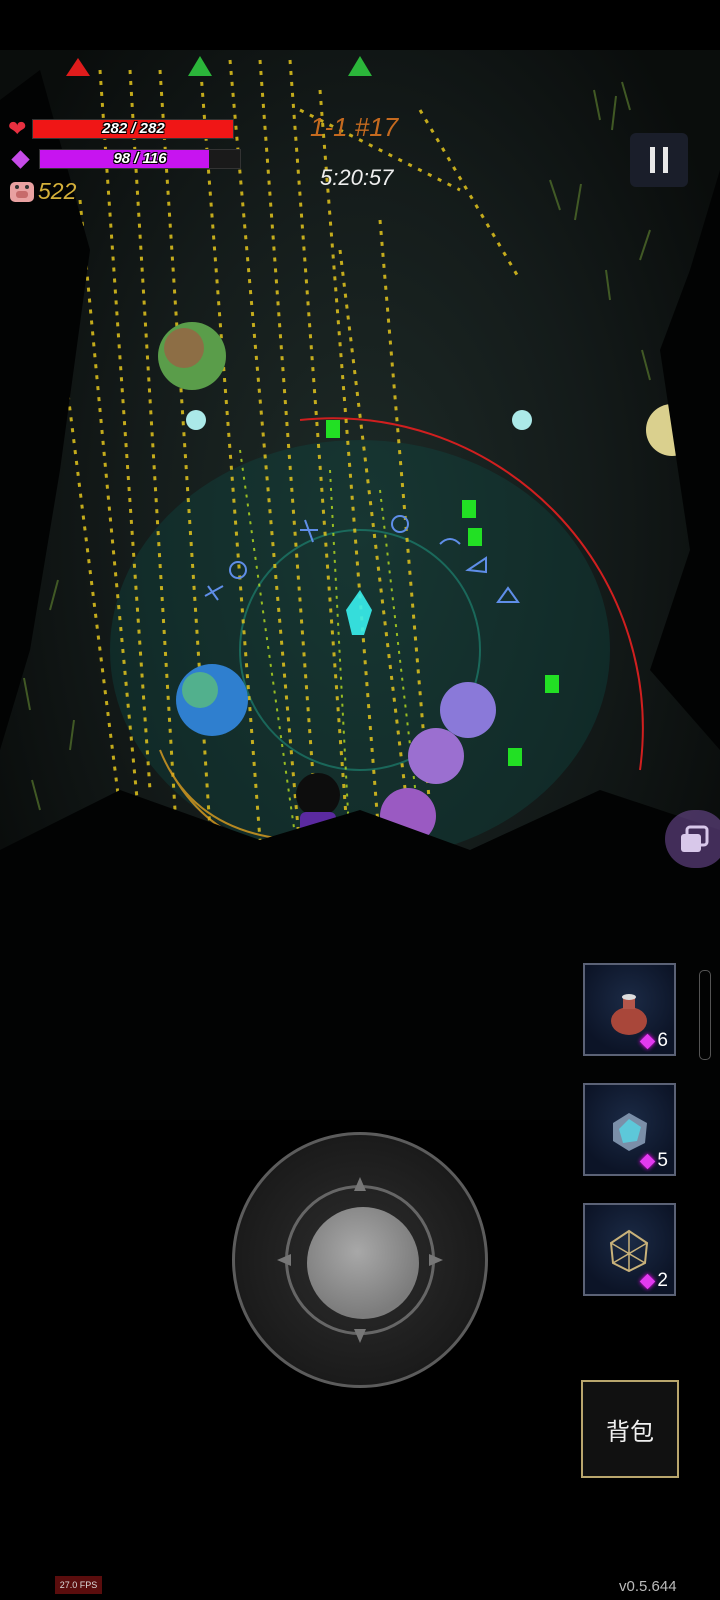 The image size is (720, 1600). I want to click on gold-count: 522, so click(57, 191).